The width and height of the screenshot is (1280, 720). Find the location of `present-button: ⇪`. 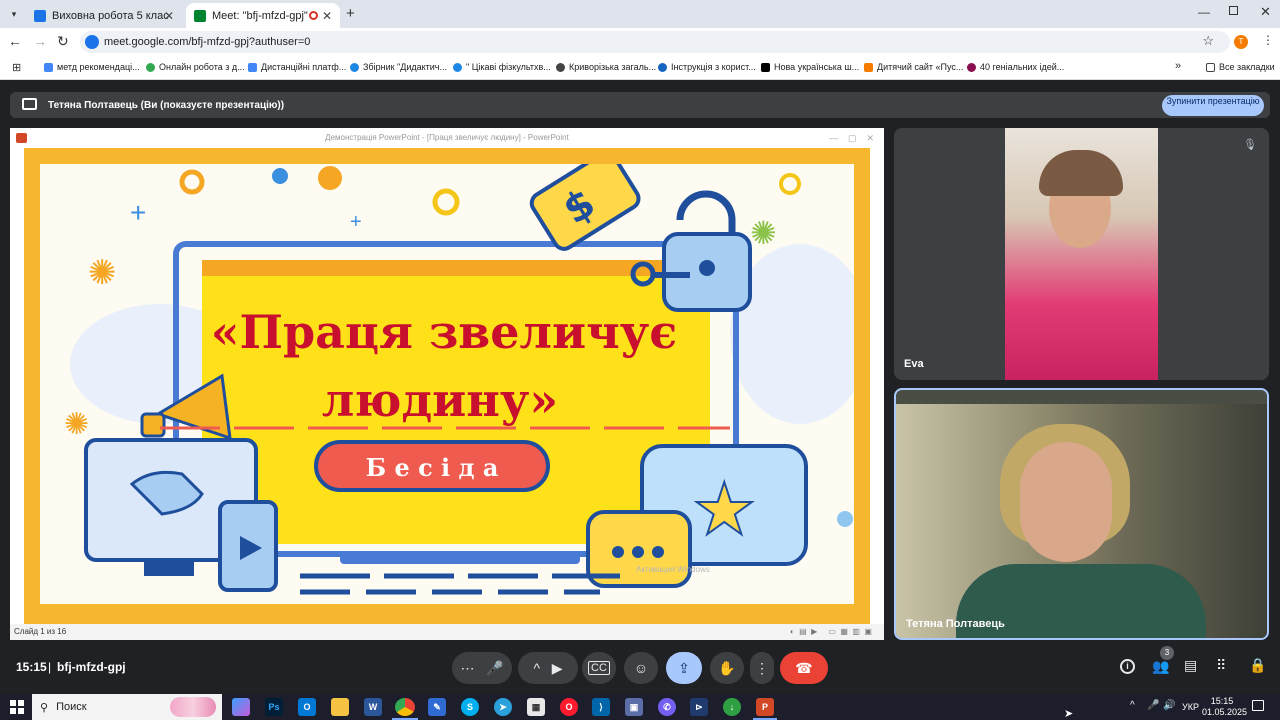

present-button: ⇪ is located at coordinates (684, 668).